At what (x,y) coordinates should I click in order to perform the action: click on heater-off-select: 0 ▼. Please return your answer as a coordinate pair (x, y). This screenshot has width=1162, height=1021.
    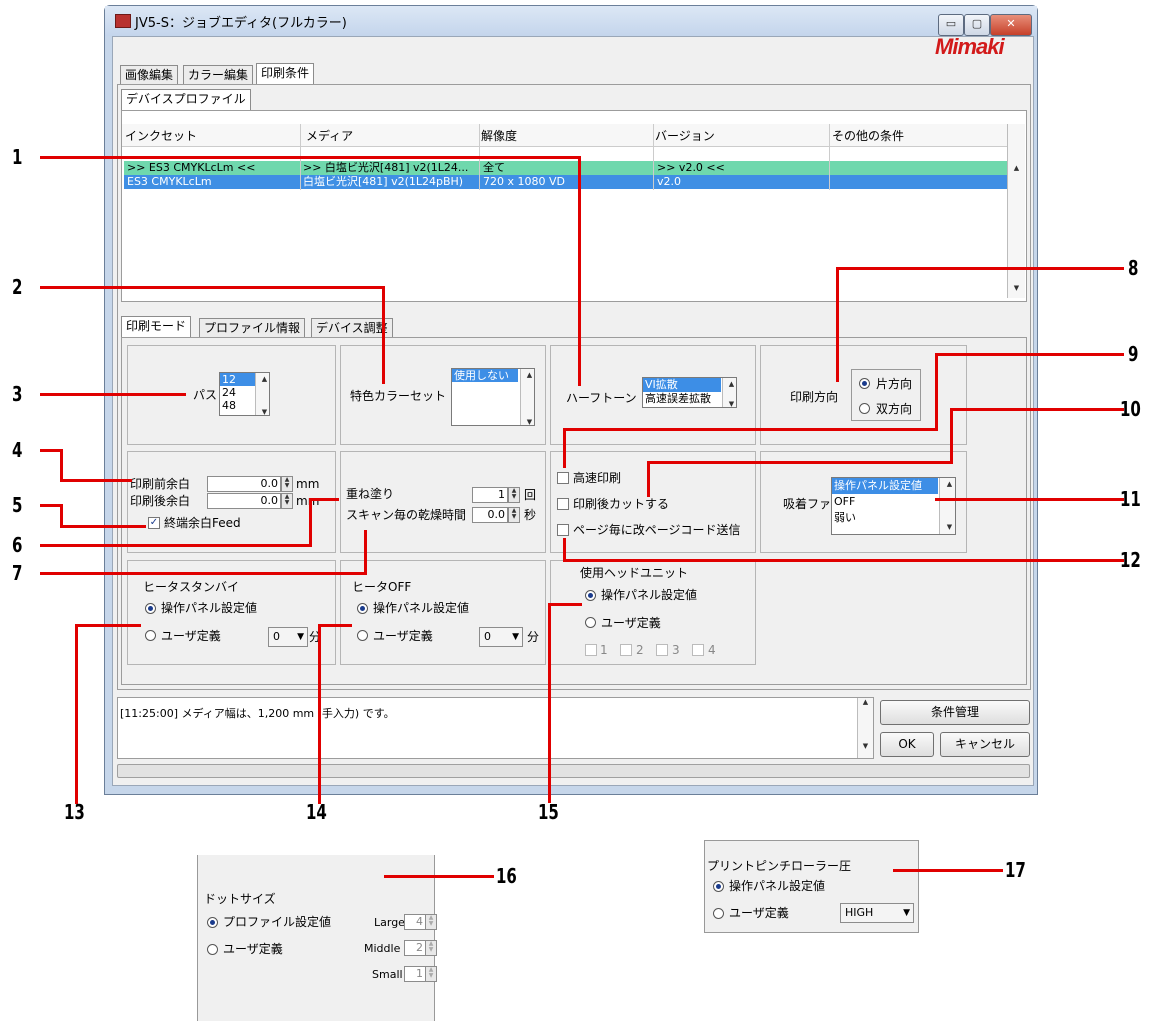
    Looking at the image, I should click on (501, 637).